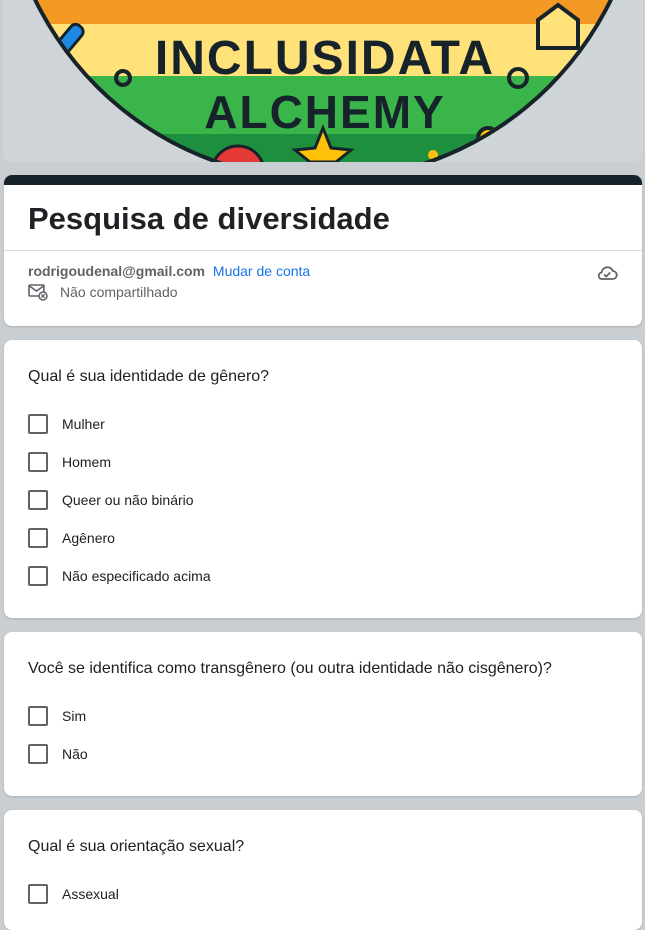  I want to click on account-email: rodrigoudenal@gmail.com, so click(117, 271).